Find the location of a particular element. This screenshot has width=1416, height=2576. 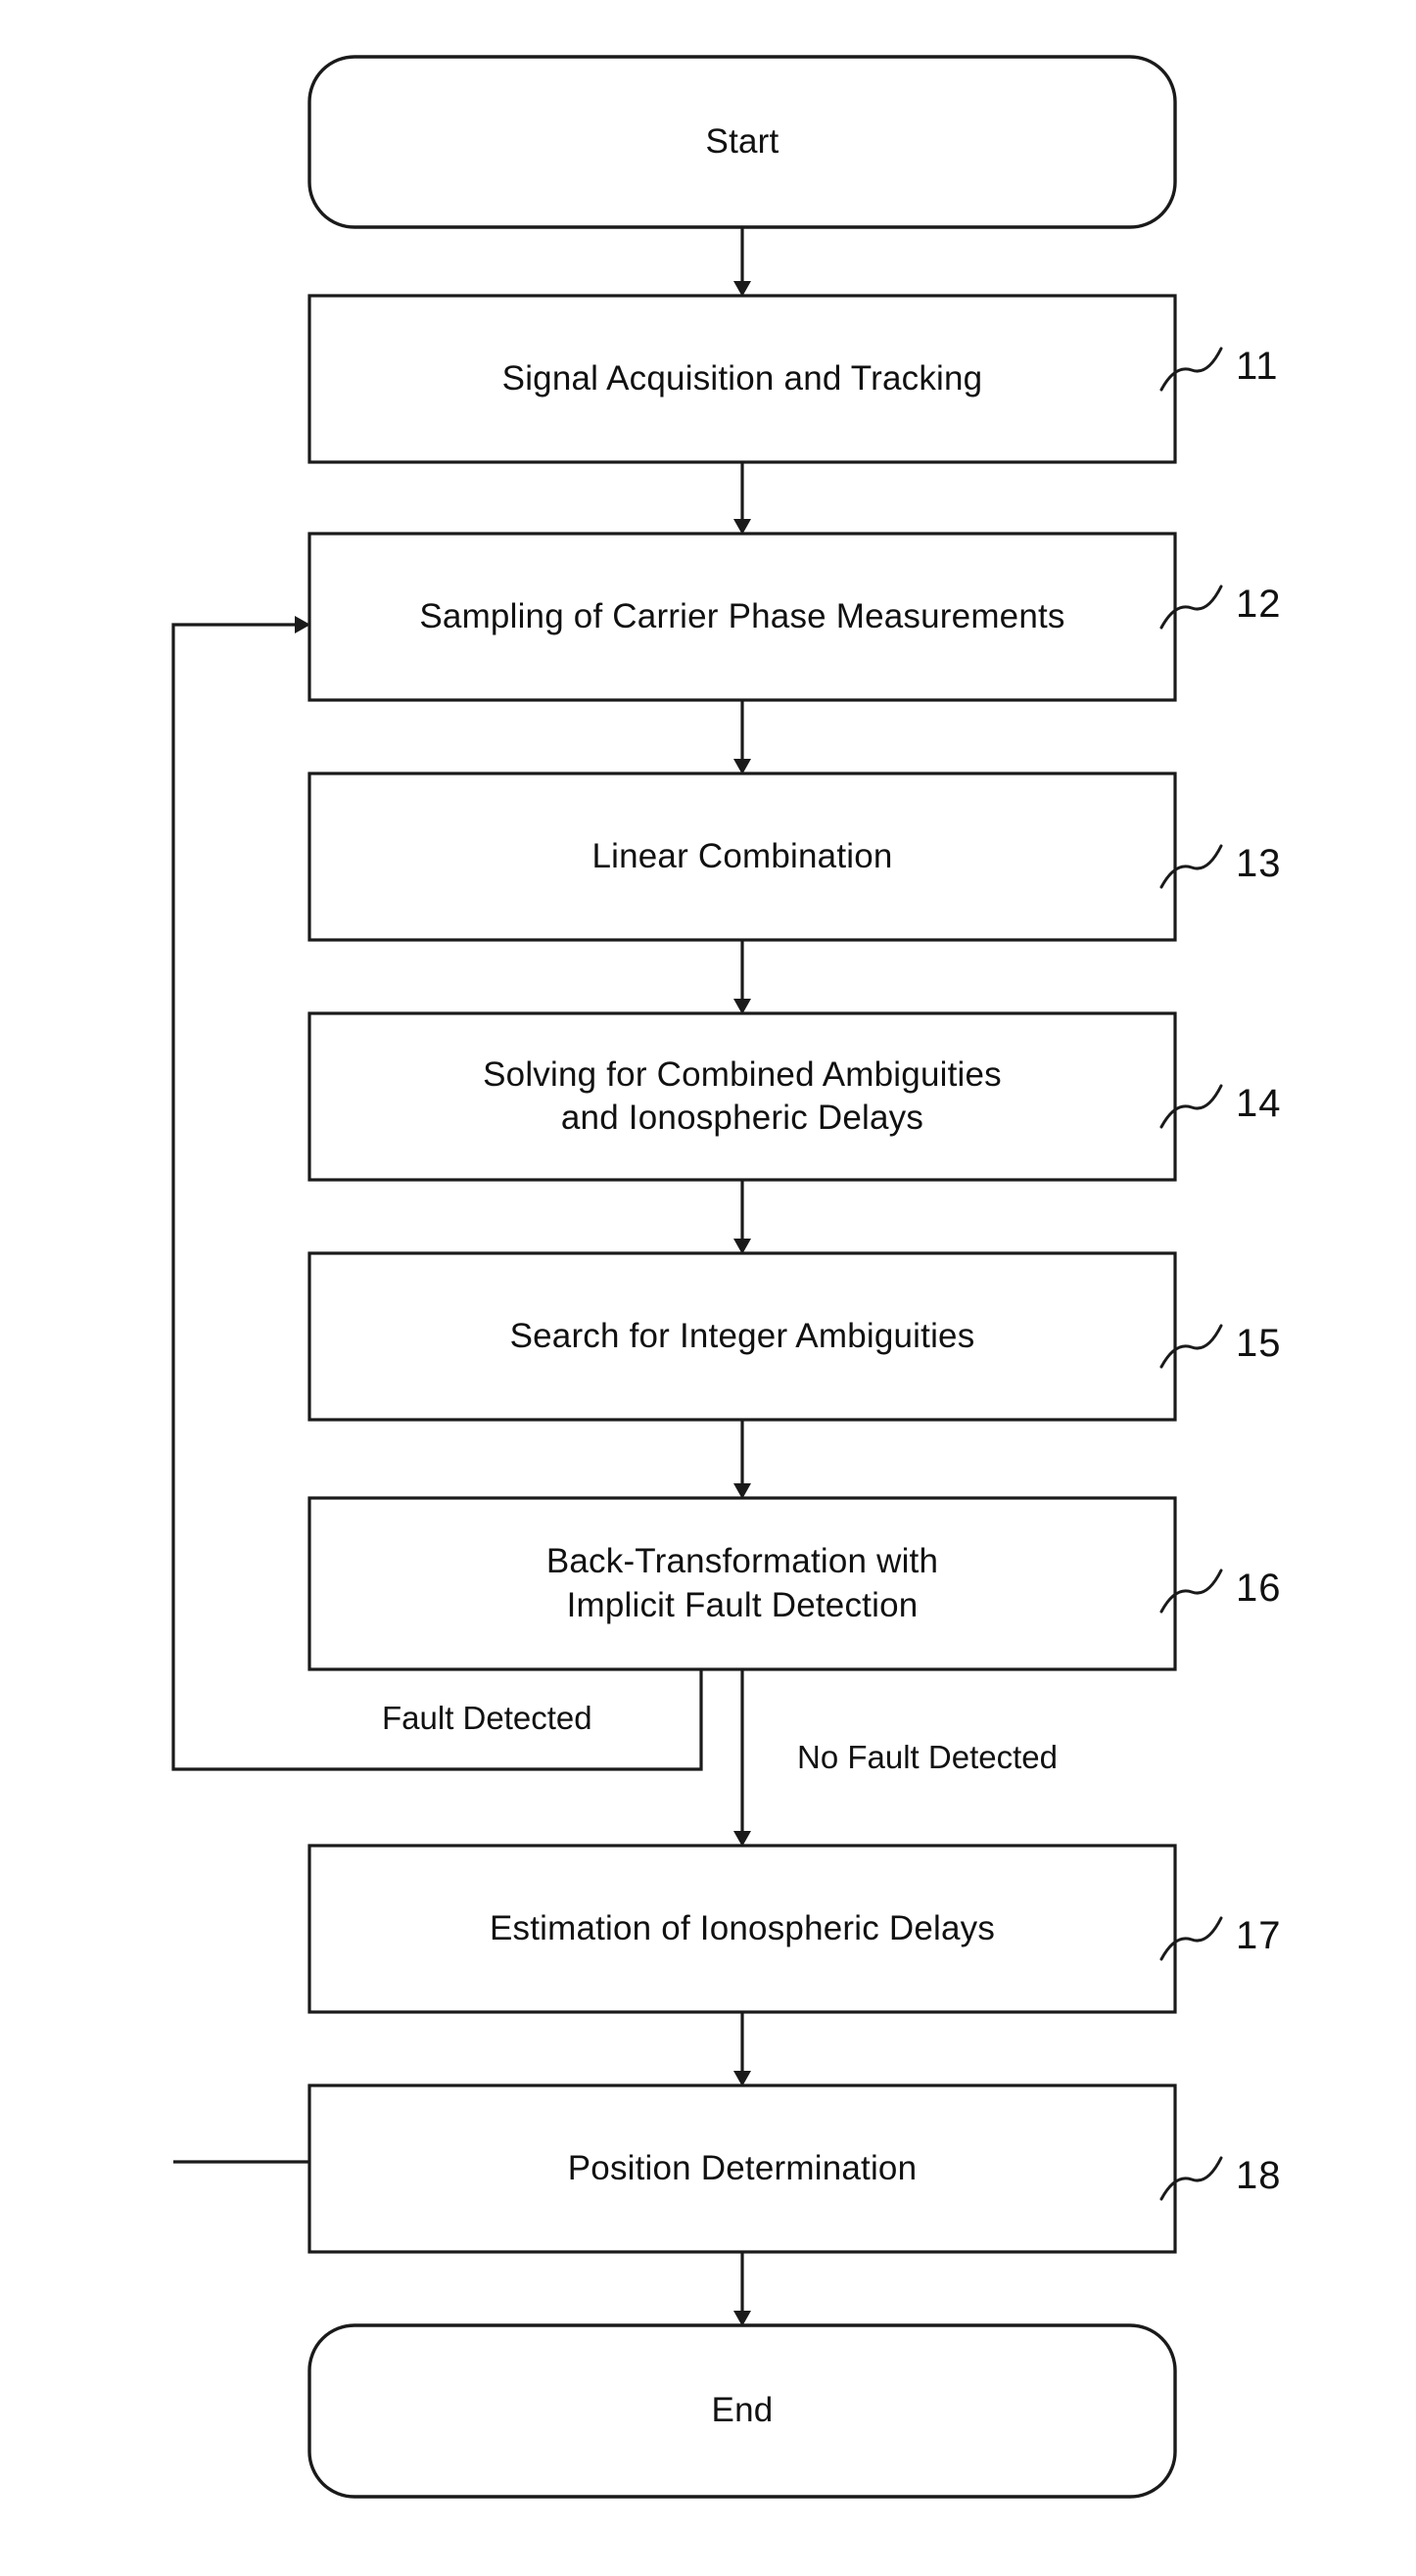

node-end-shape is located at coordinates (742, 2411).